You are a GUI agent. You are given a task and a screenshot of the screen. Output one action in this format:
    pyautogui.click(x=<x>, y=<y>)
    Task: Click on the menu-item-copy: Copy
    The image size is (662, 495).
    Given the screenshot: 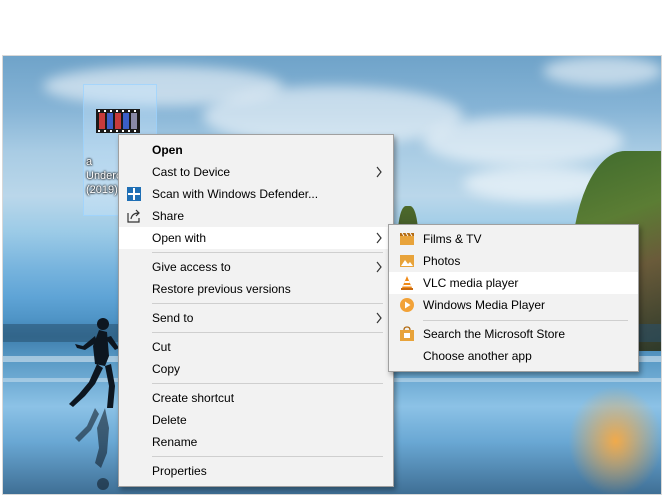 What is the action you would take?
    pyautogui.click(x=256, y=369)
    